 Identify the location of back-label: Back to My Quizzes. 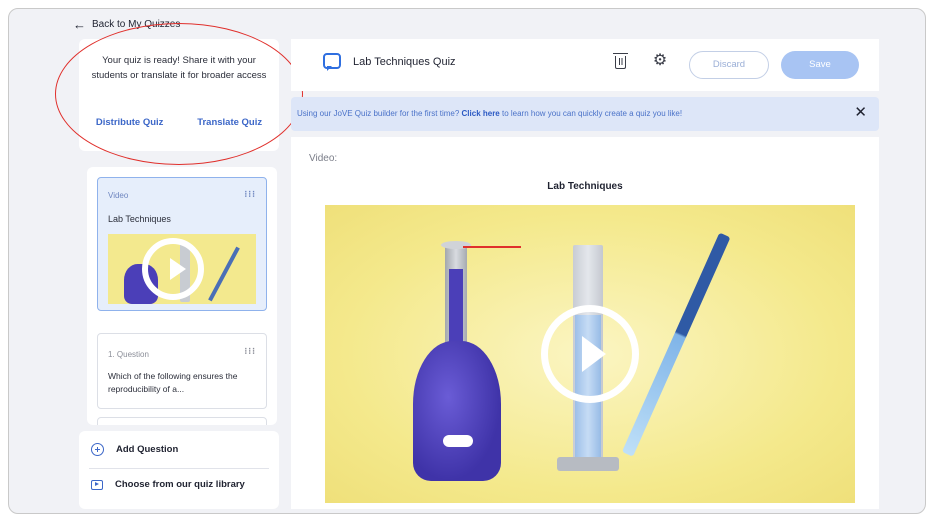
(136, 24).